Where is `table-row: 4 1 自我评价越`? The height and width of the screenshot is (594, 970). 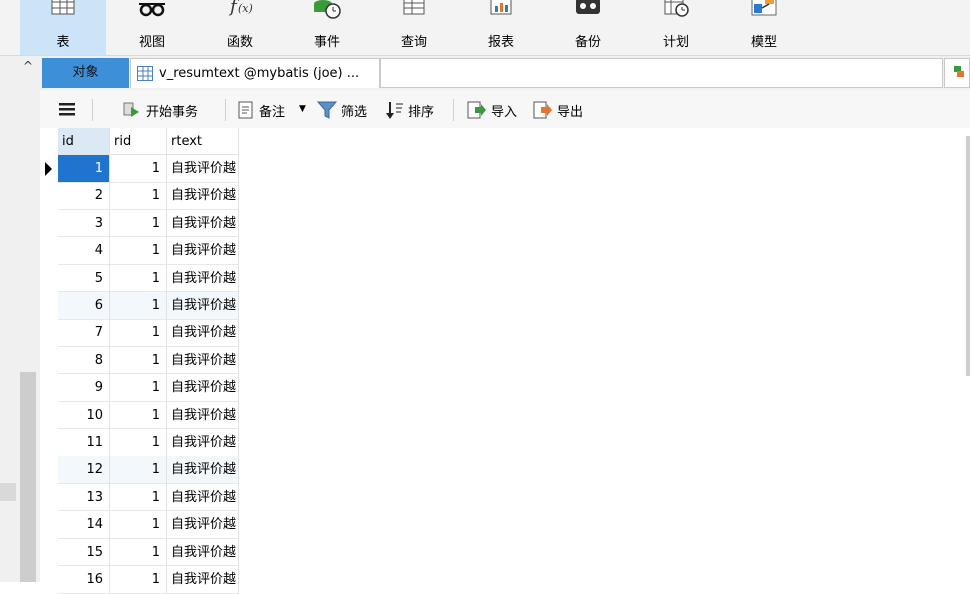 table-row: 4 1 自我评价越 is located at coordinates (140, 251).